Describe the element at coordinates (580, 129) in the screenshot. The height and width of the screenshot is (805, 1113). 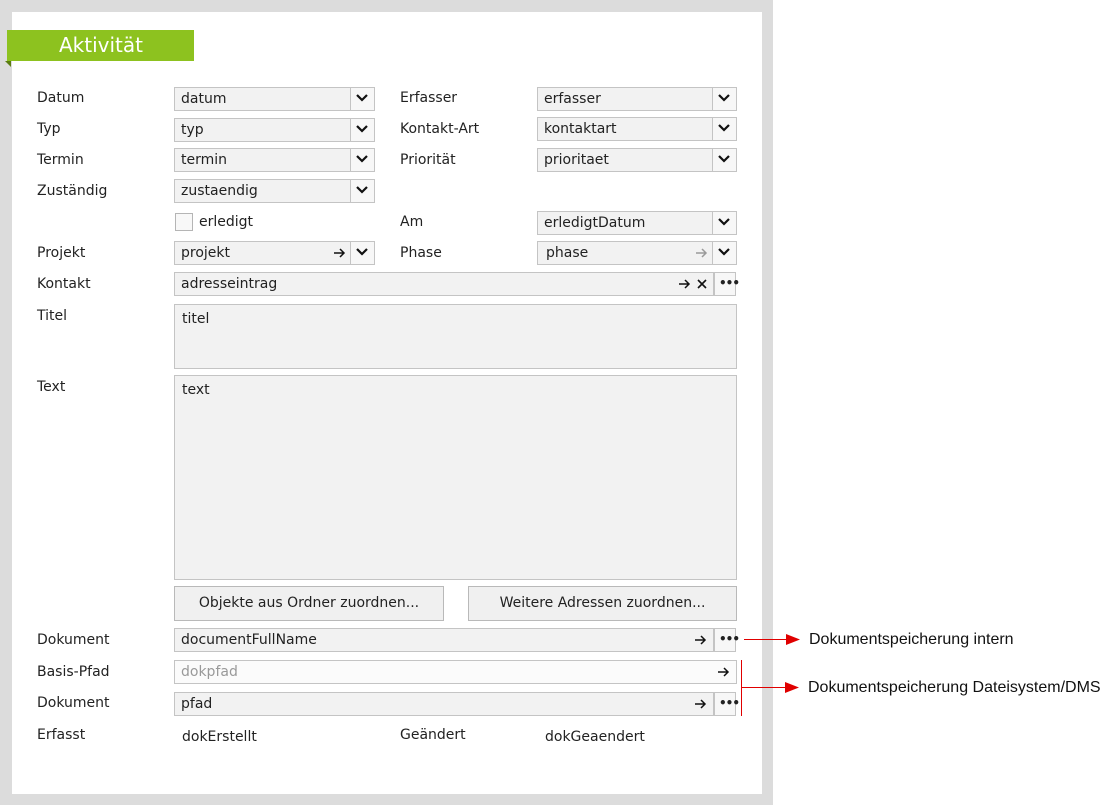
I see `kontaktart-value: kontaktart` at that location.